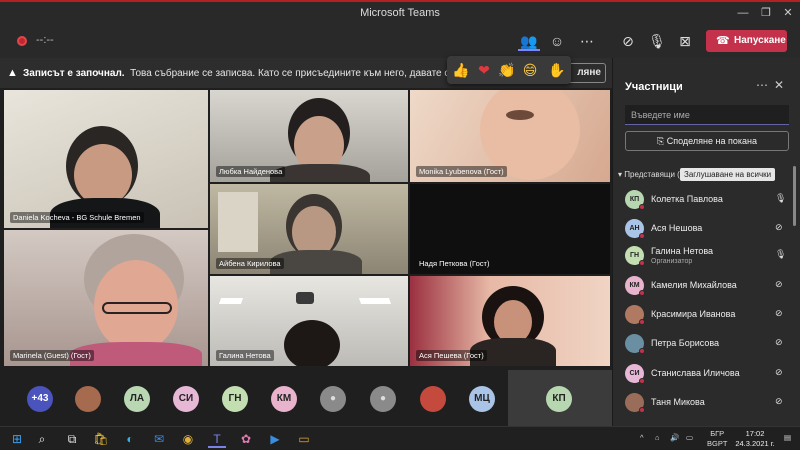 Image resolution: width=800 pixels, height=450 pixels. What do you see at coordinates (728, 174) in the screenshot?
I see `mute-all-button: Заглушаване на всички` at bounding box center [728, 174].